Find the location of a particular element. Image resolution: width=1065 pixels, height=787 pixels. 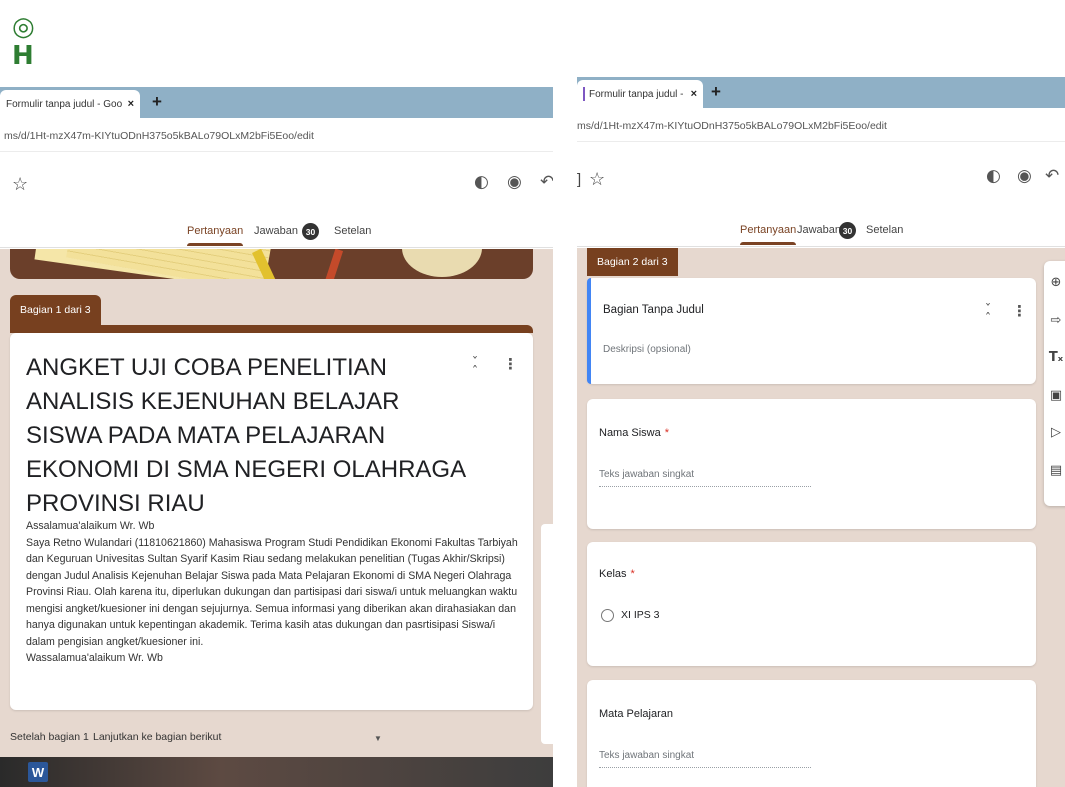

import-questions-icon: ⇨ is located at coordinates (1054, 320).